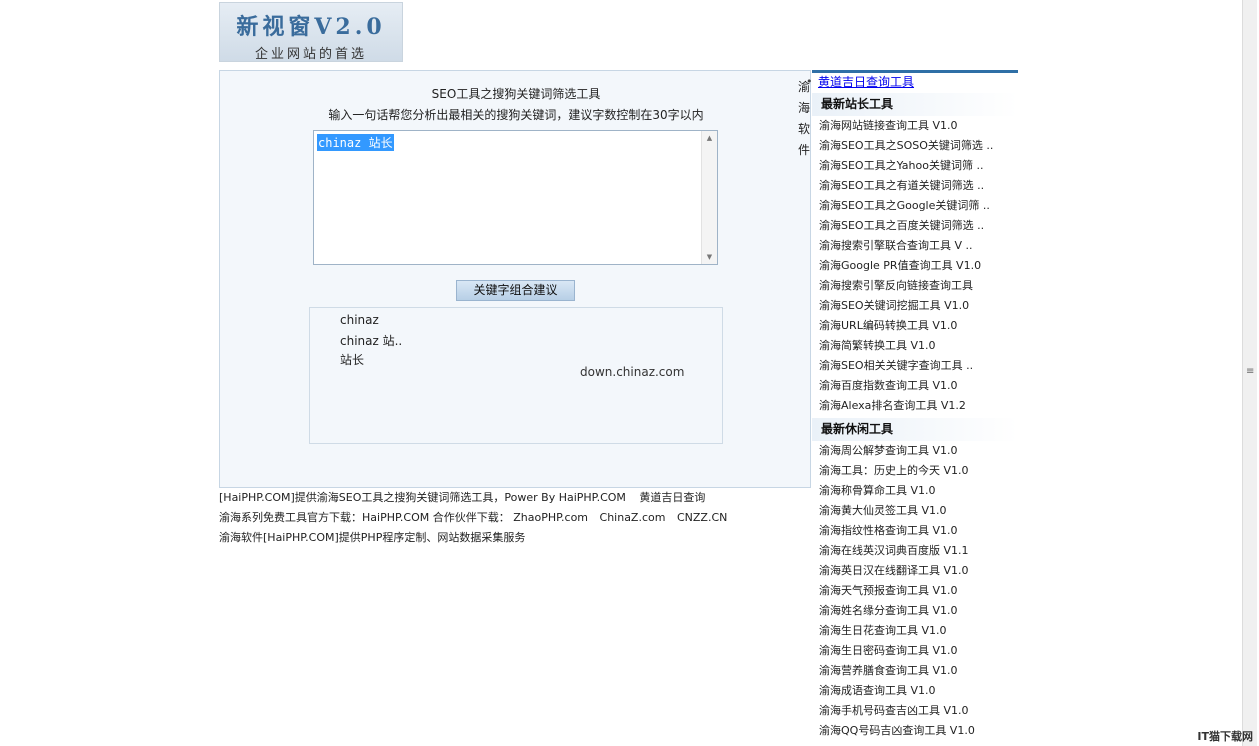 The width and height of the screenshot is (1259, 746). I want to click on sidebar-list-item: • 渝海SEO工具之Yahoo关键词筛 .., so click(915, 166).